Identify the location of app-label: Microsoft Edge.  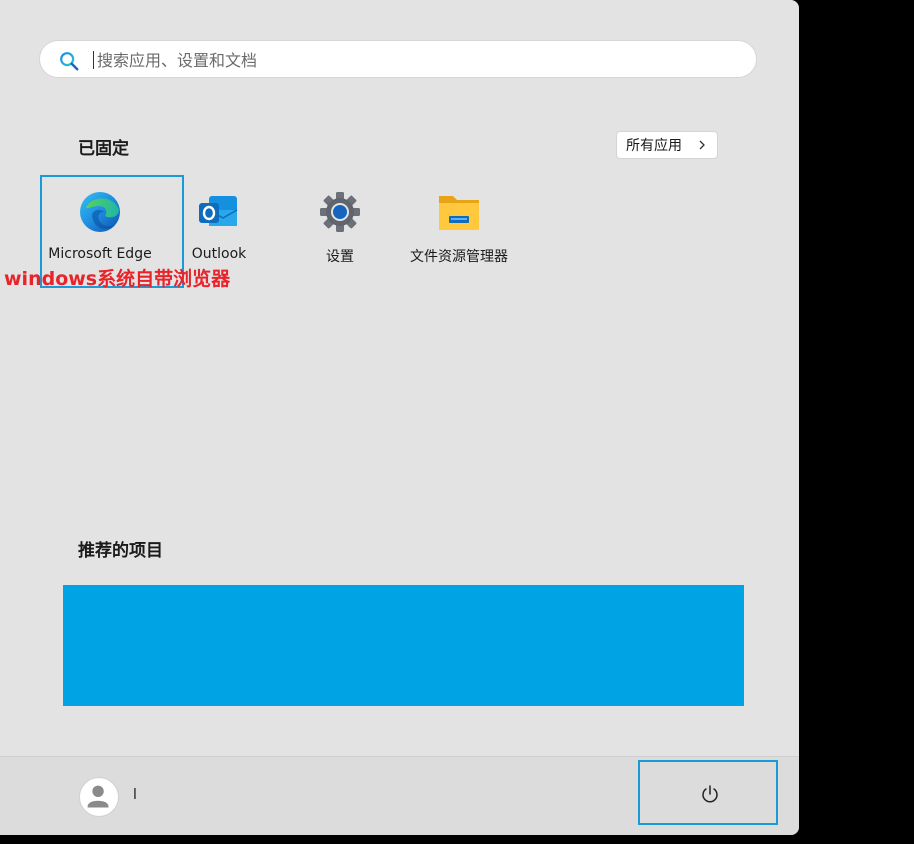
(100, 254).